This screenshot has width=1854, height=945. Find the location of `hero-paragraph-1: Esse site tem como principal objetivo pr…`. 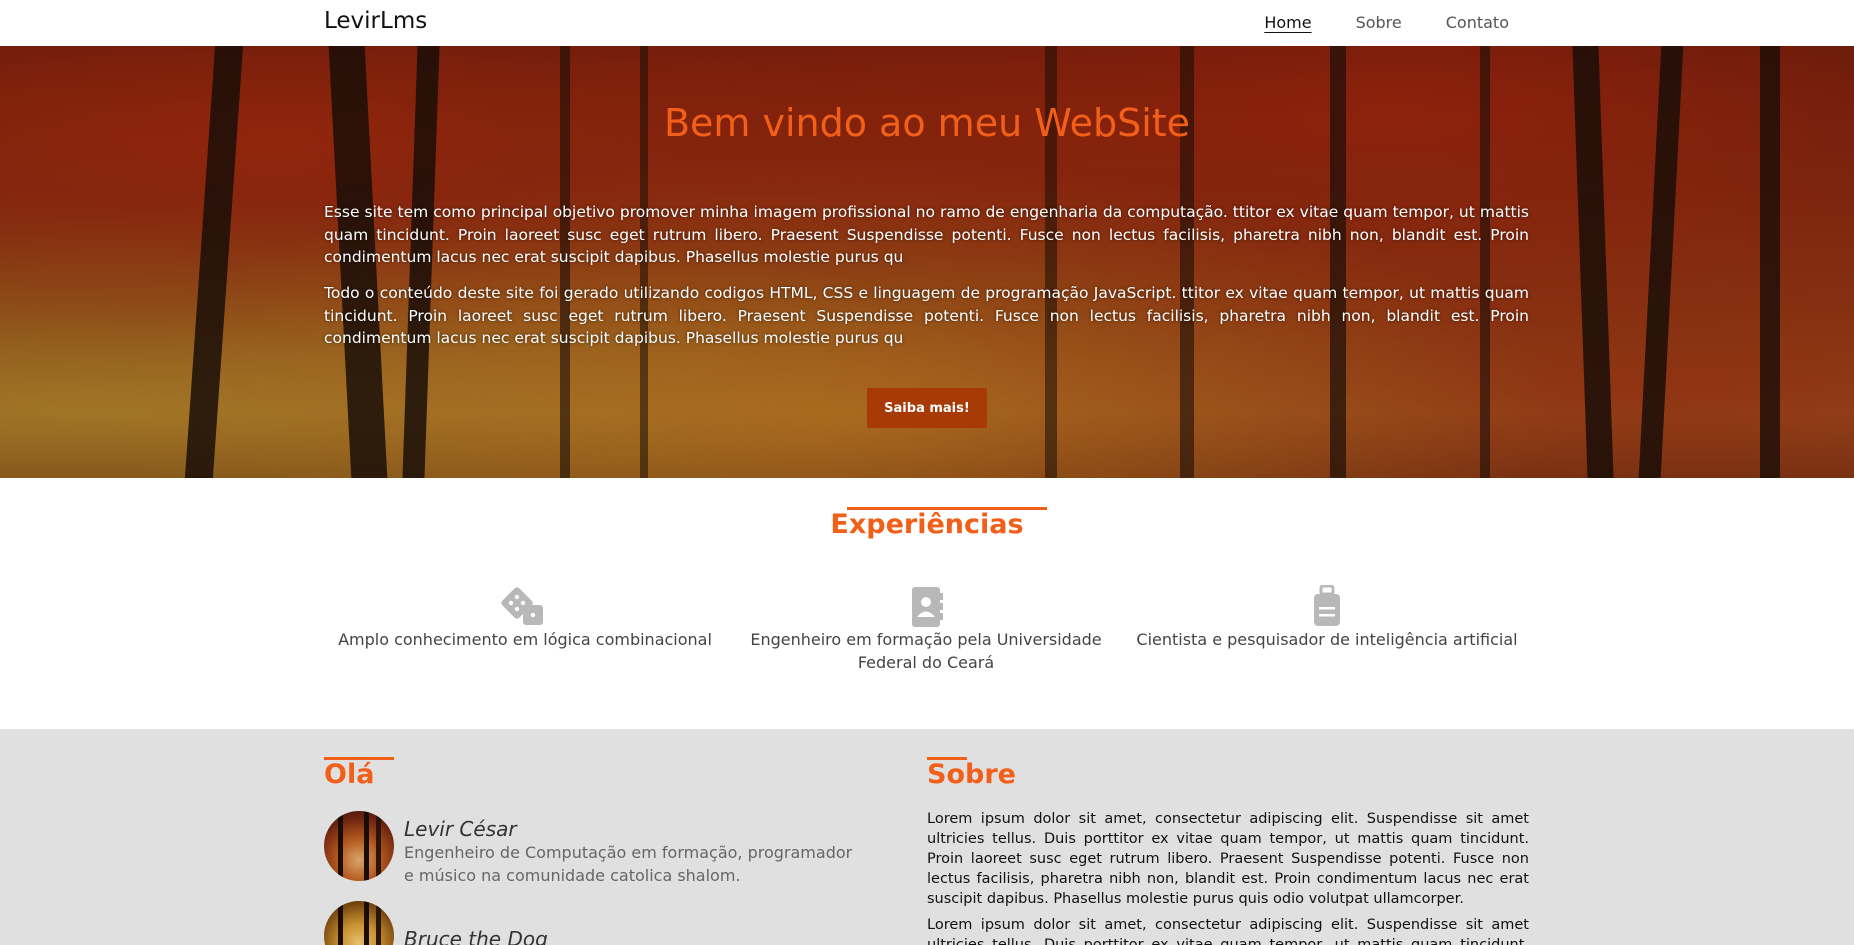

hero-paragraph-1: Esse site tem como principal objetivo pr… is located at coordinates (926, 234).